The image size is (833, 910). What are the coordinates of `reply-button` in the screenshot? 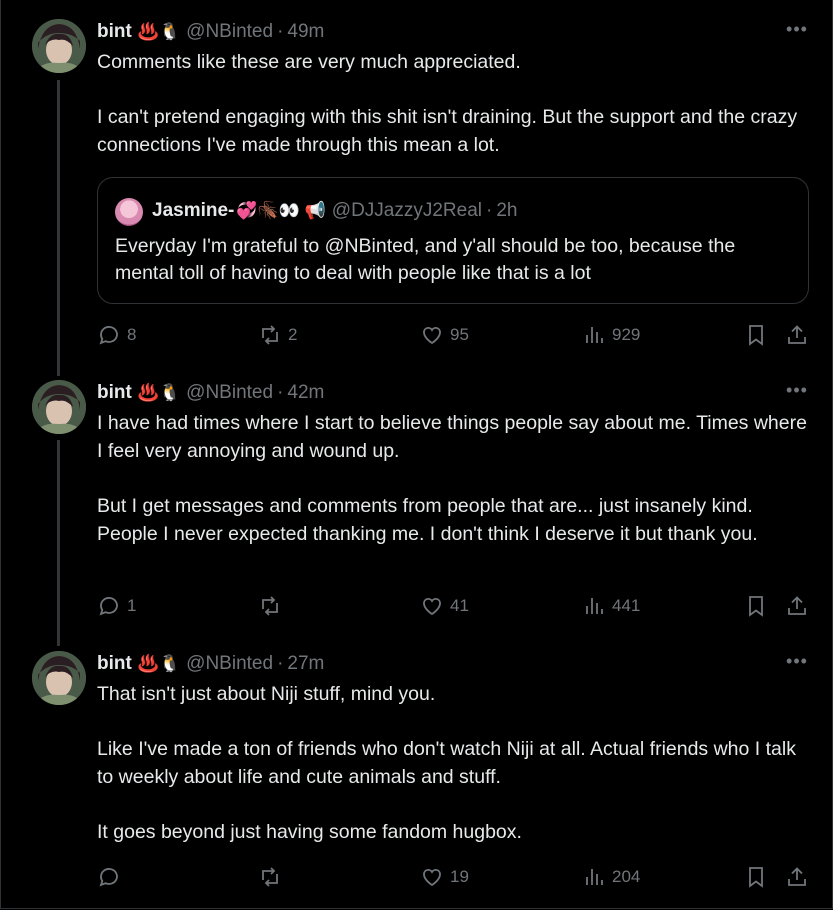 It's located at (112, 877).